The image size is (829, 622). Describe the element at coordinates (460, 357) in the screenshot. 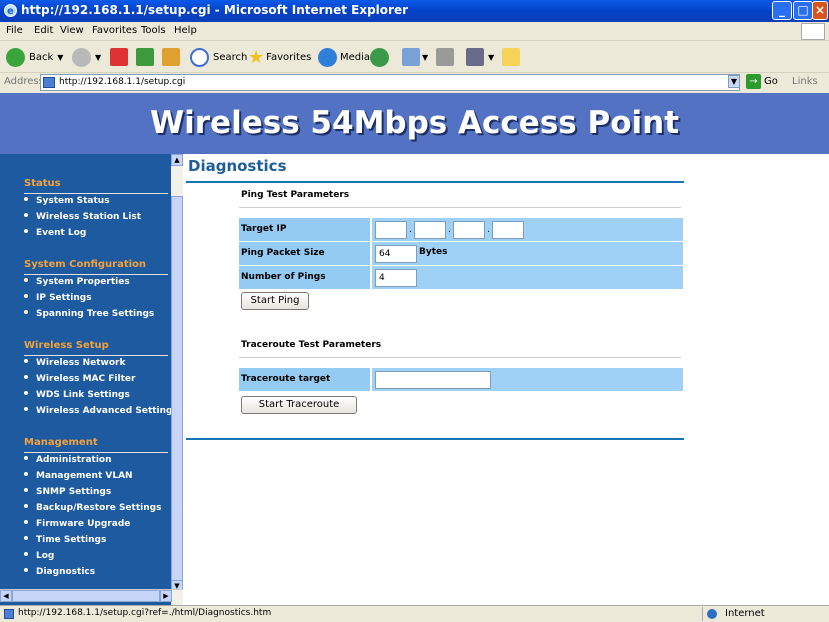

I see `traceroute-section-divider` at that location.